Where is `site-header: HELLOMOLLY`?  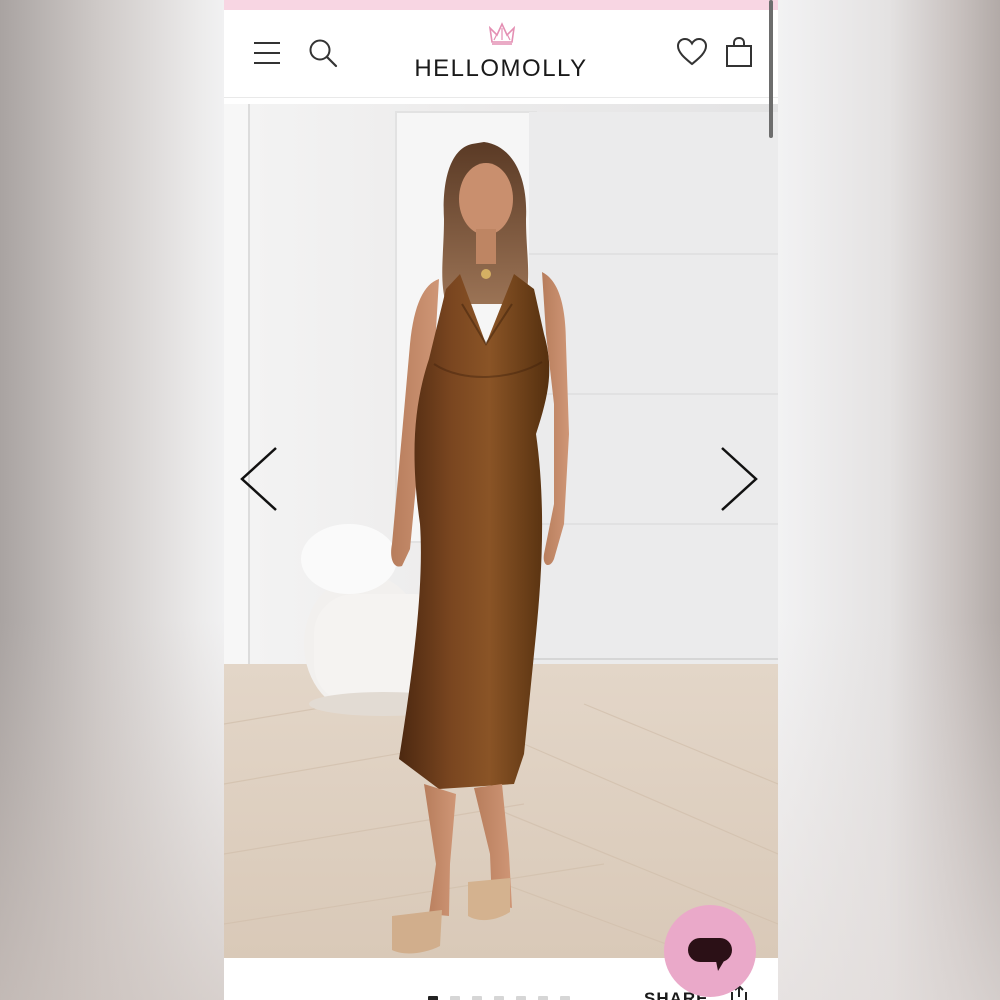
site-header: HELLOMOLLY is located at coordinates (501, 54).